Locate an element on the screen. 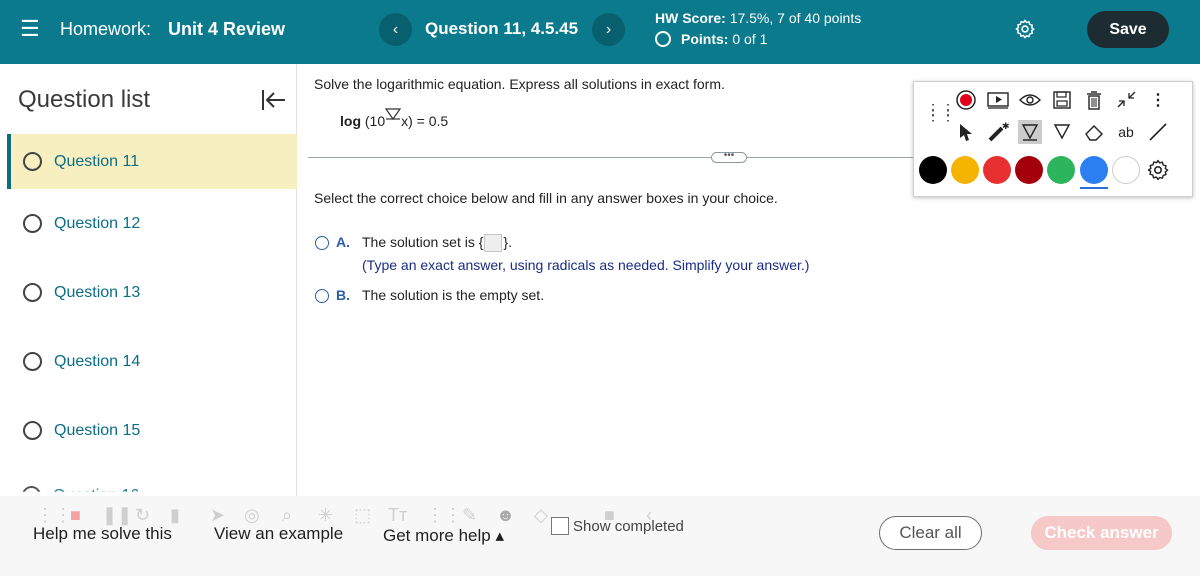 This screenshot has height=576, width=1200. faded-grip-icon: ⋮⋮ is located at coordinates (54, 515).